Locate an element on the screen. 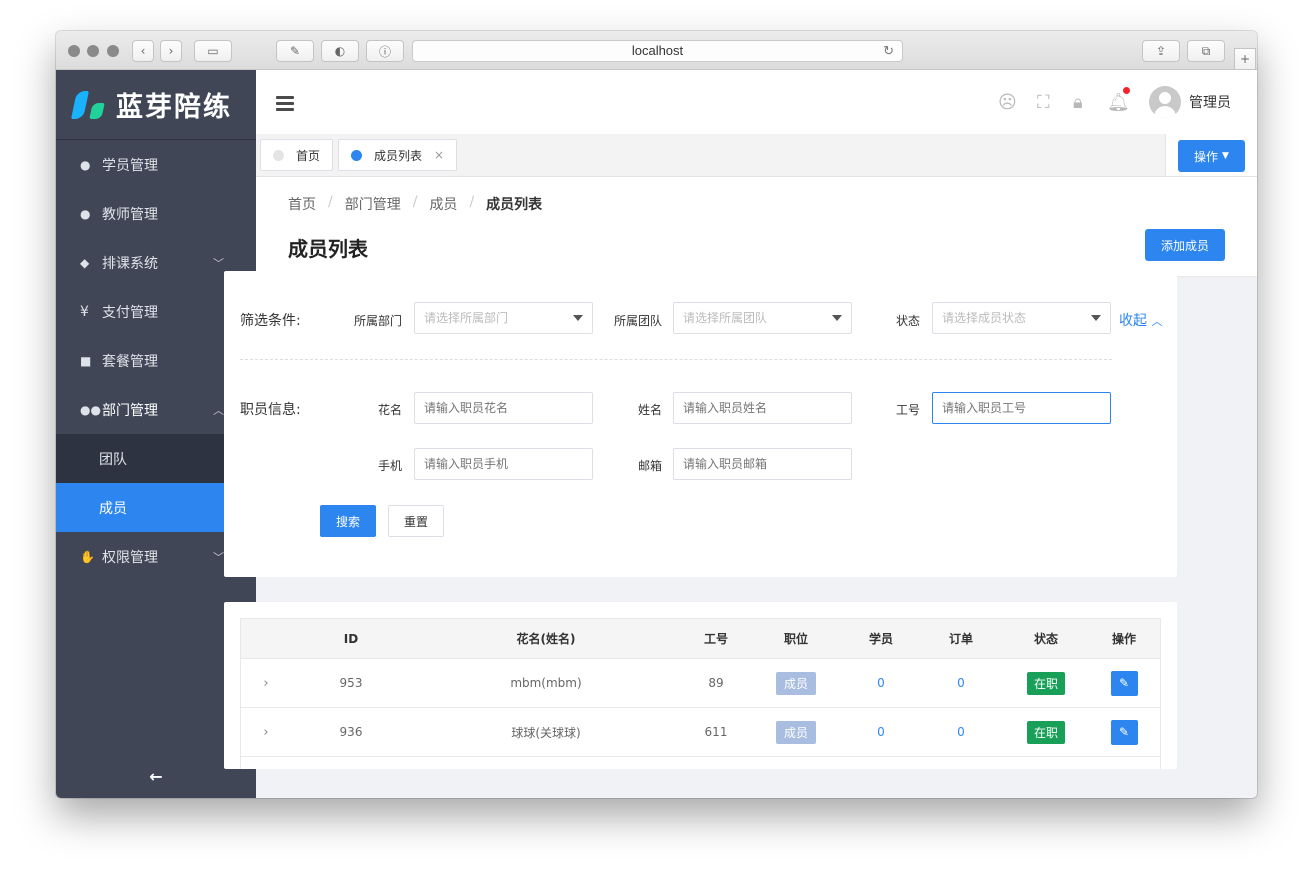 Image resolution: width=1313 pixels, height=879 pixels. browser-titlebar: ‹ › ▭ ✎ ◐ ⓘ localhost ↻ ⇪ ⧉ + is located at coordinates (656, 50).